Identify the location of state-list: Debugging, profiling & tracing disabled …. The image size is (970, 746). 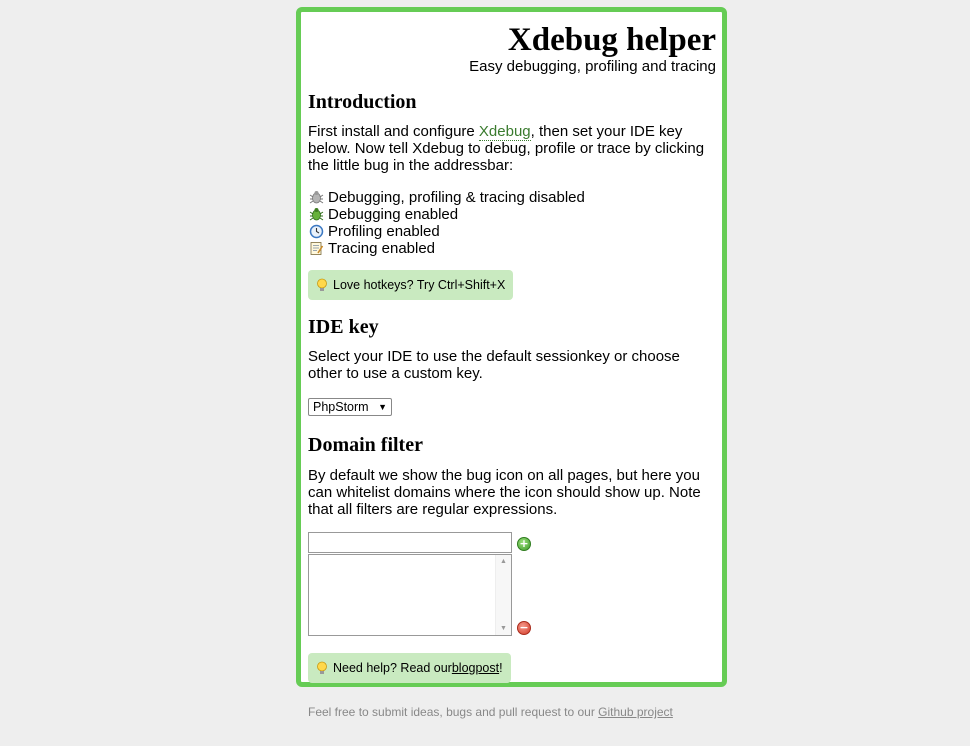
(512, 223).